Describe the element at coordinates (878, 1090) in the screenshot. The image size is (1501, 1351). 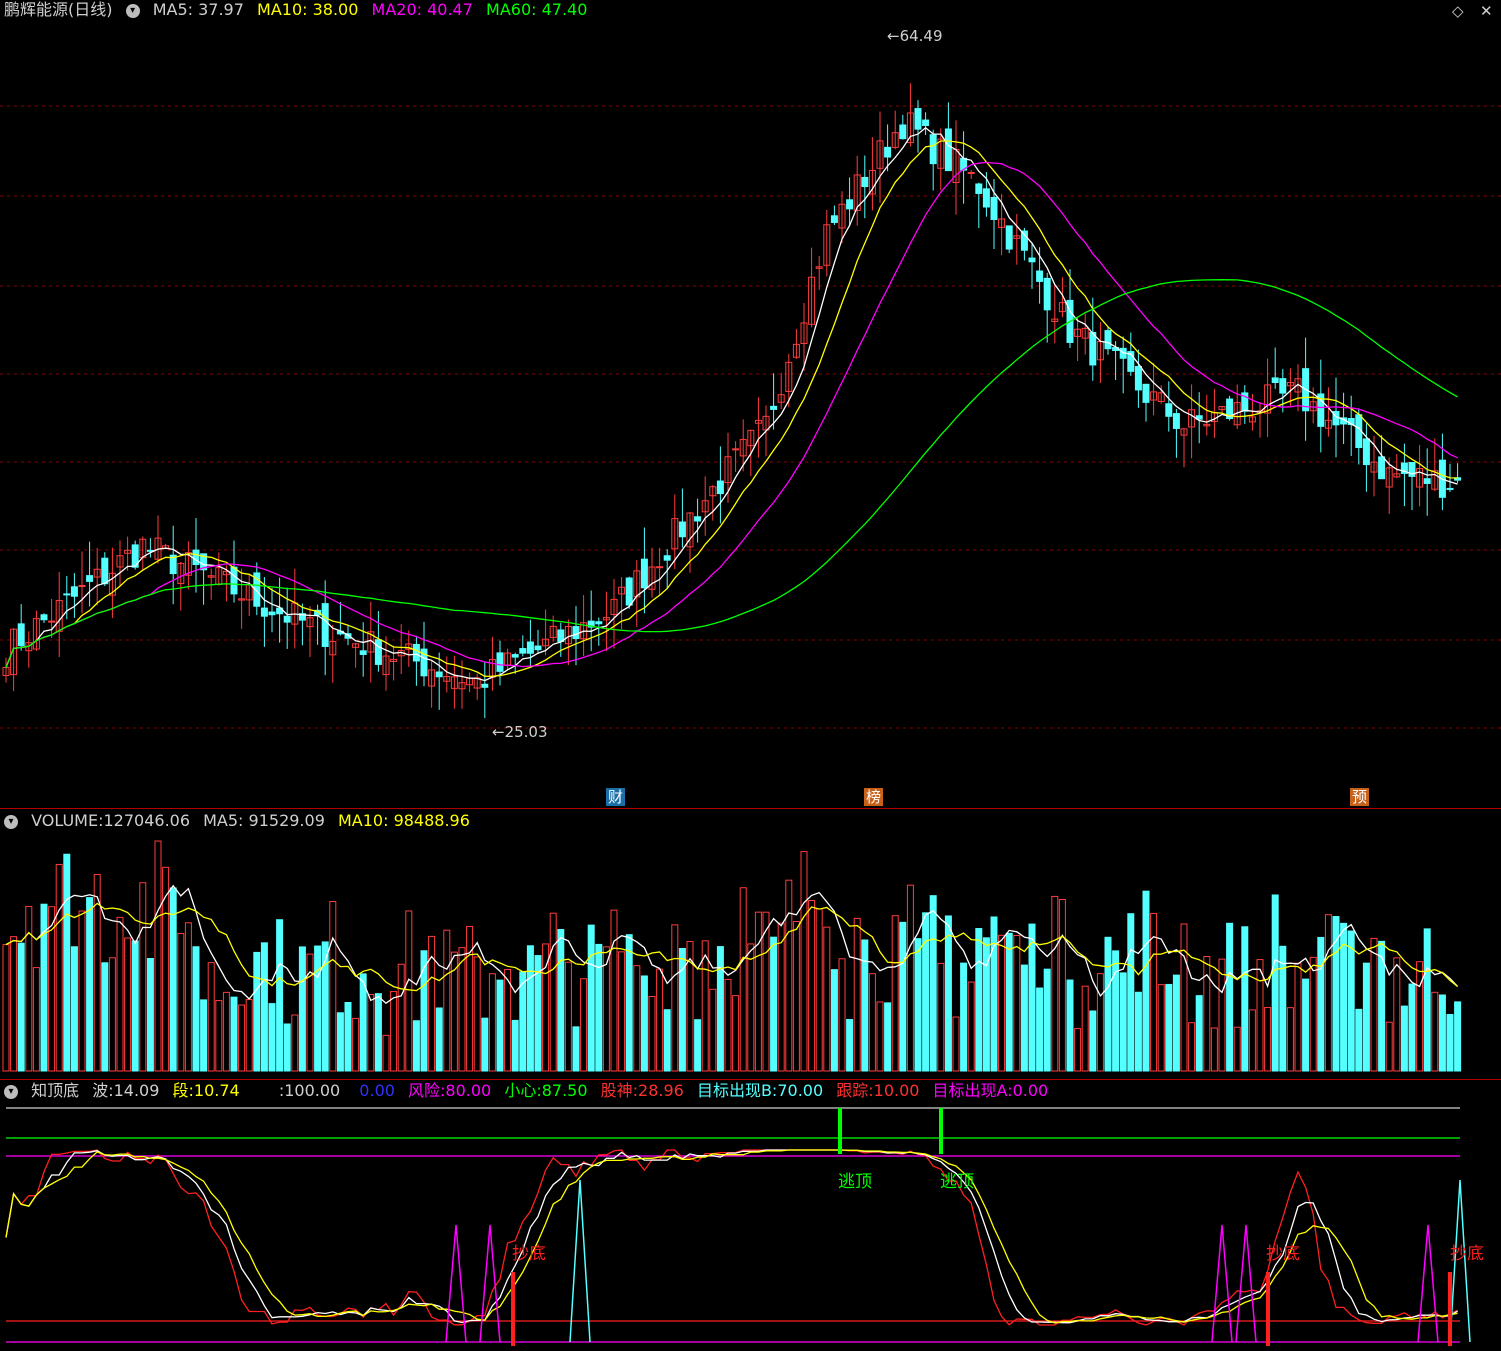
I see `track-value: 跟踪:10.00` at that location.